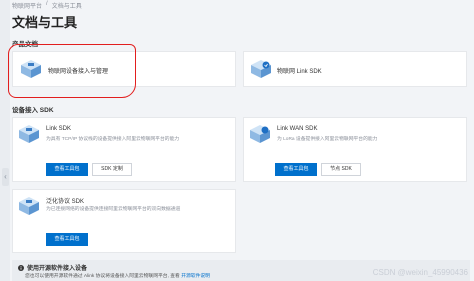  Describe the element at coordinates (57, 269) in the screenshot. I see `notice-title-text: 使用开源软件接入设备` at that location.